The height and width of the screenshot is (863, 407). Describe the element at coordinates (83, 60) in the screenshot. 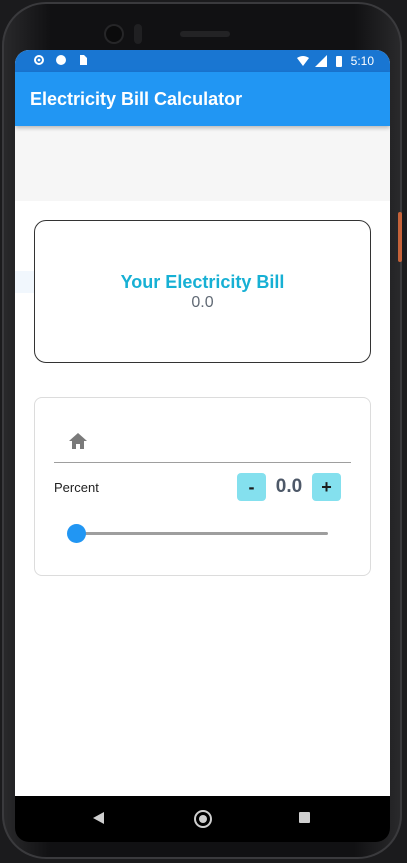

I see `sim-card-icon` at that location.